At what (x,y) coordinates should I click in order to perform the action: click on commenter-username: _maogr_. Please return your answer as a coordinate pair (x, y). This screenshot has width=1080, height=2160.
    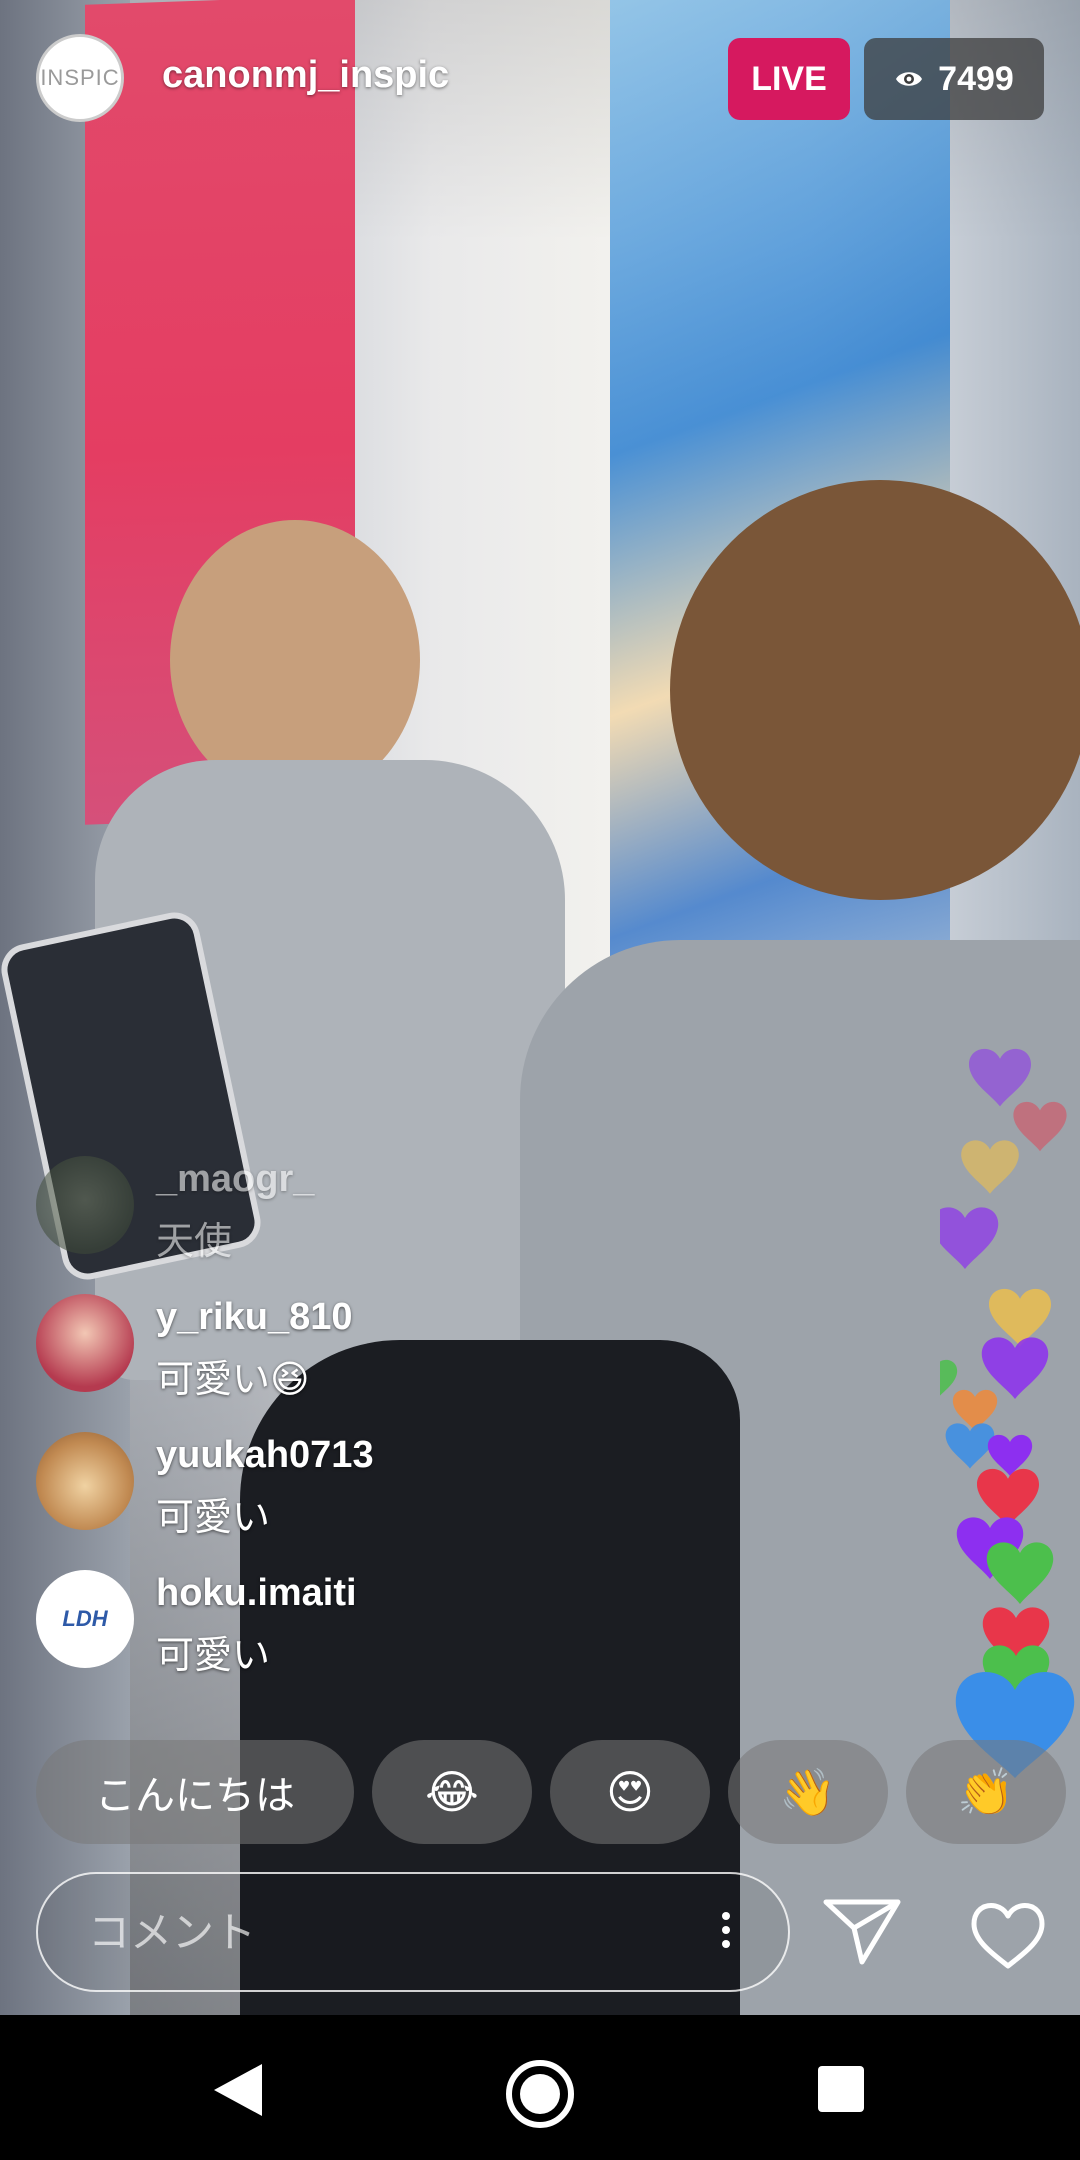
    Looking at the image, I should click on (235, 1179).